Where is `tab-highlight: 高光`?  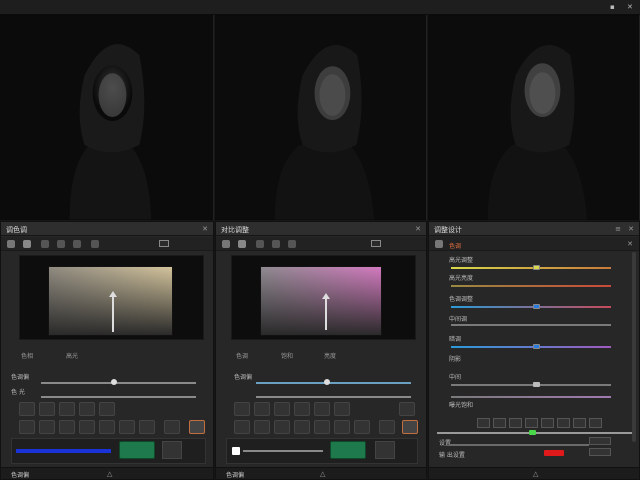
tab-highlight: 高光 is located at coordinates (72, 355).